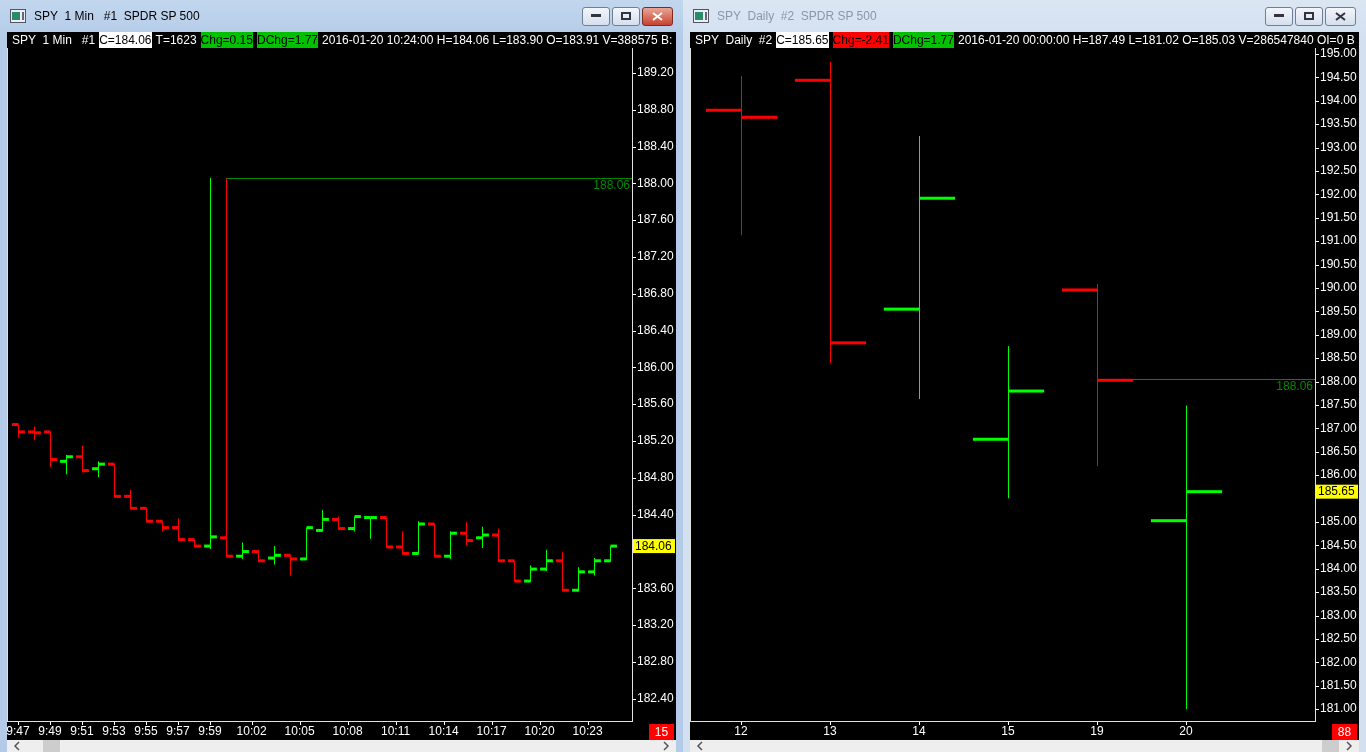 This screenshot has height=752, width=1366. I want to click on time-axis-label: 10:14, so click(443, 731).